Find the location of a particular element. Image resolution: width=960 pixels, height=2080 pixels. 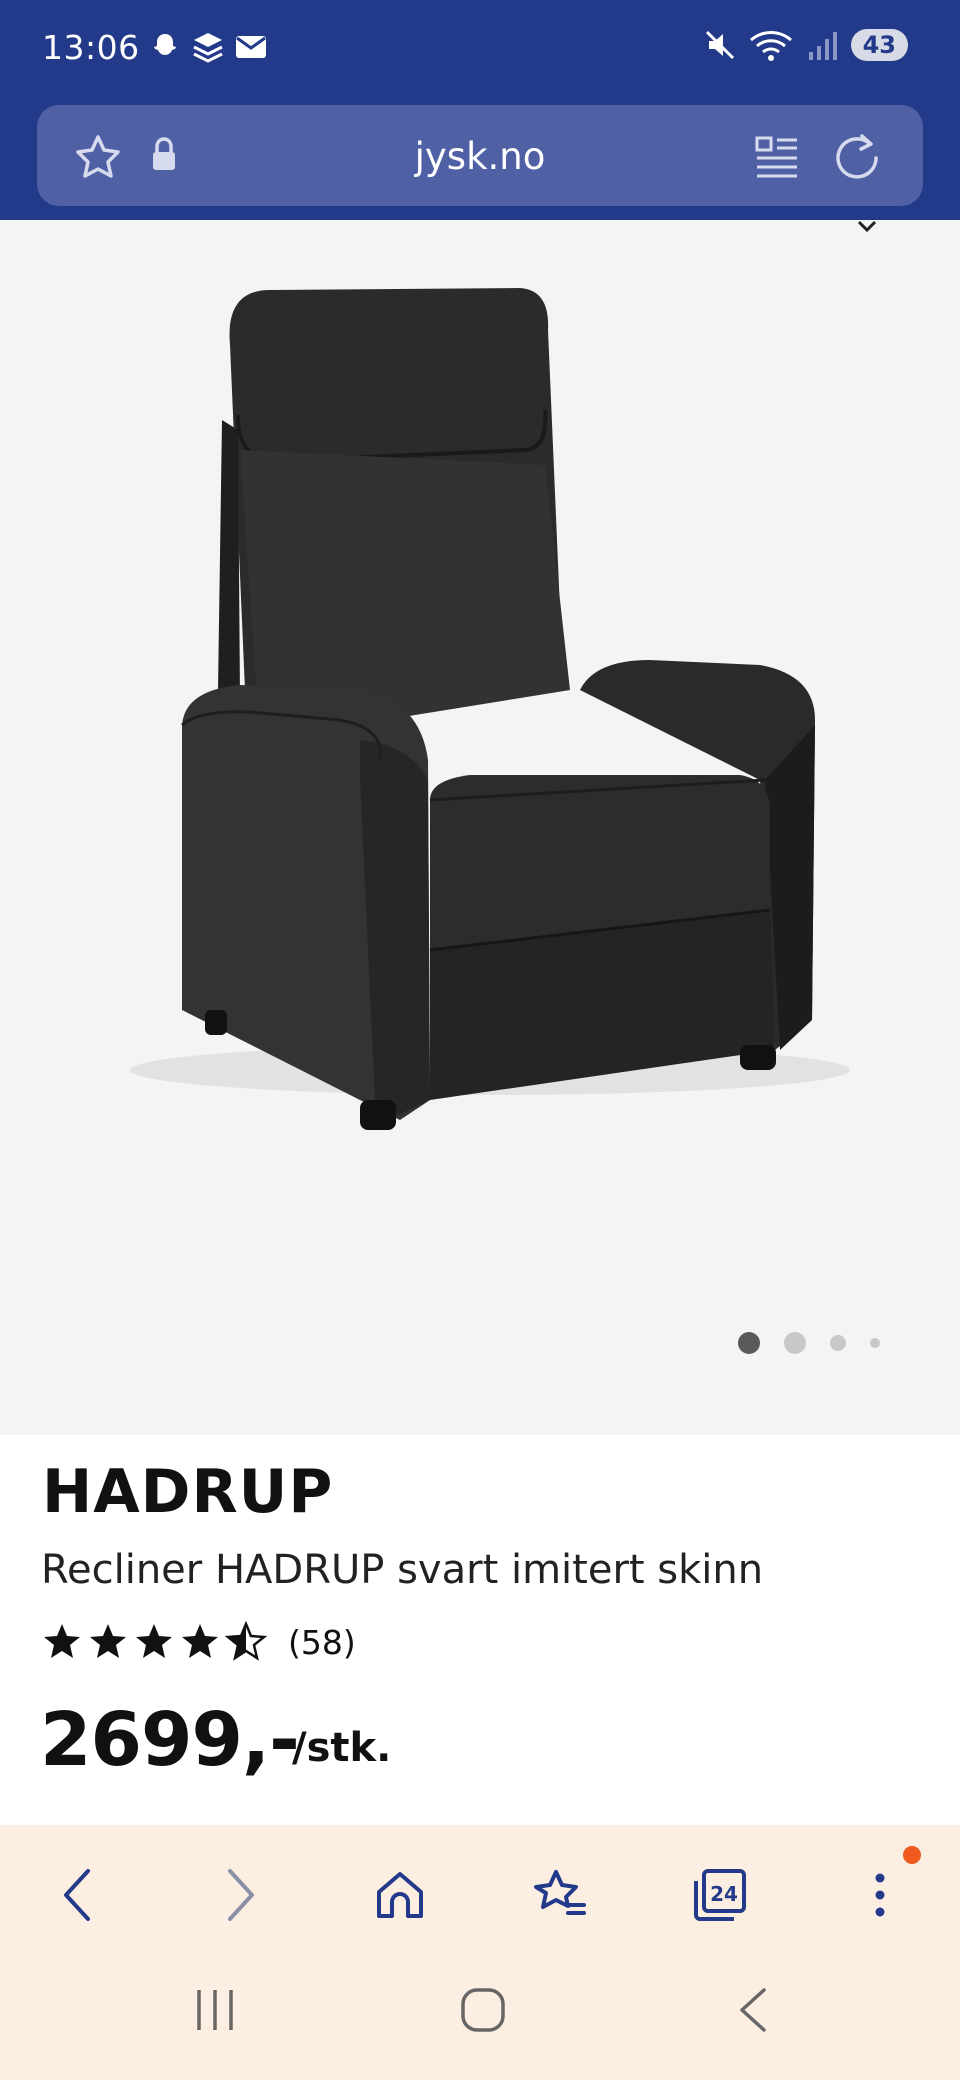

product-subtitle: Recliner HADRUP svart imitert skinn is located at coordinates (402, 1570).